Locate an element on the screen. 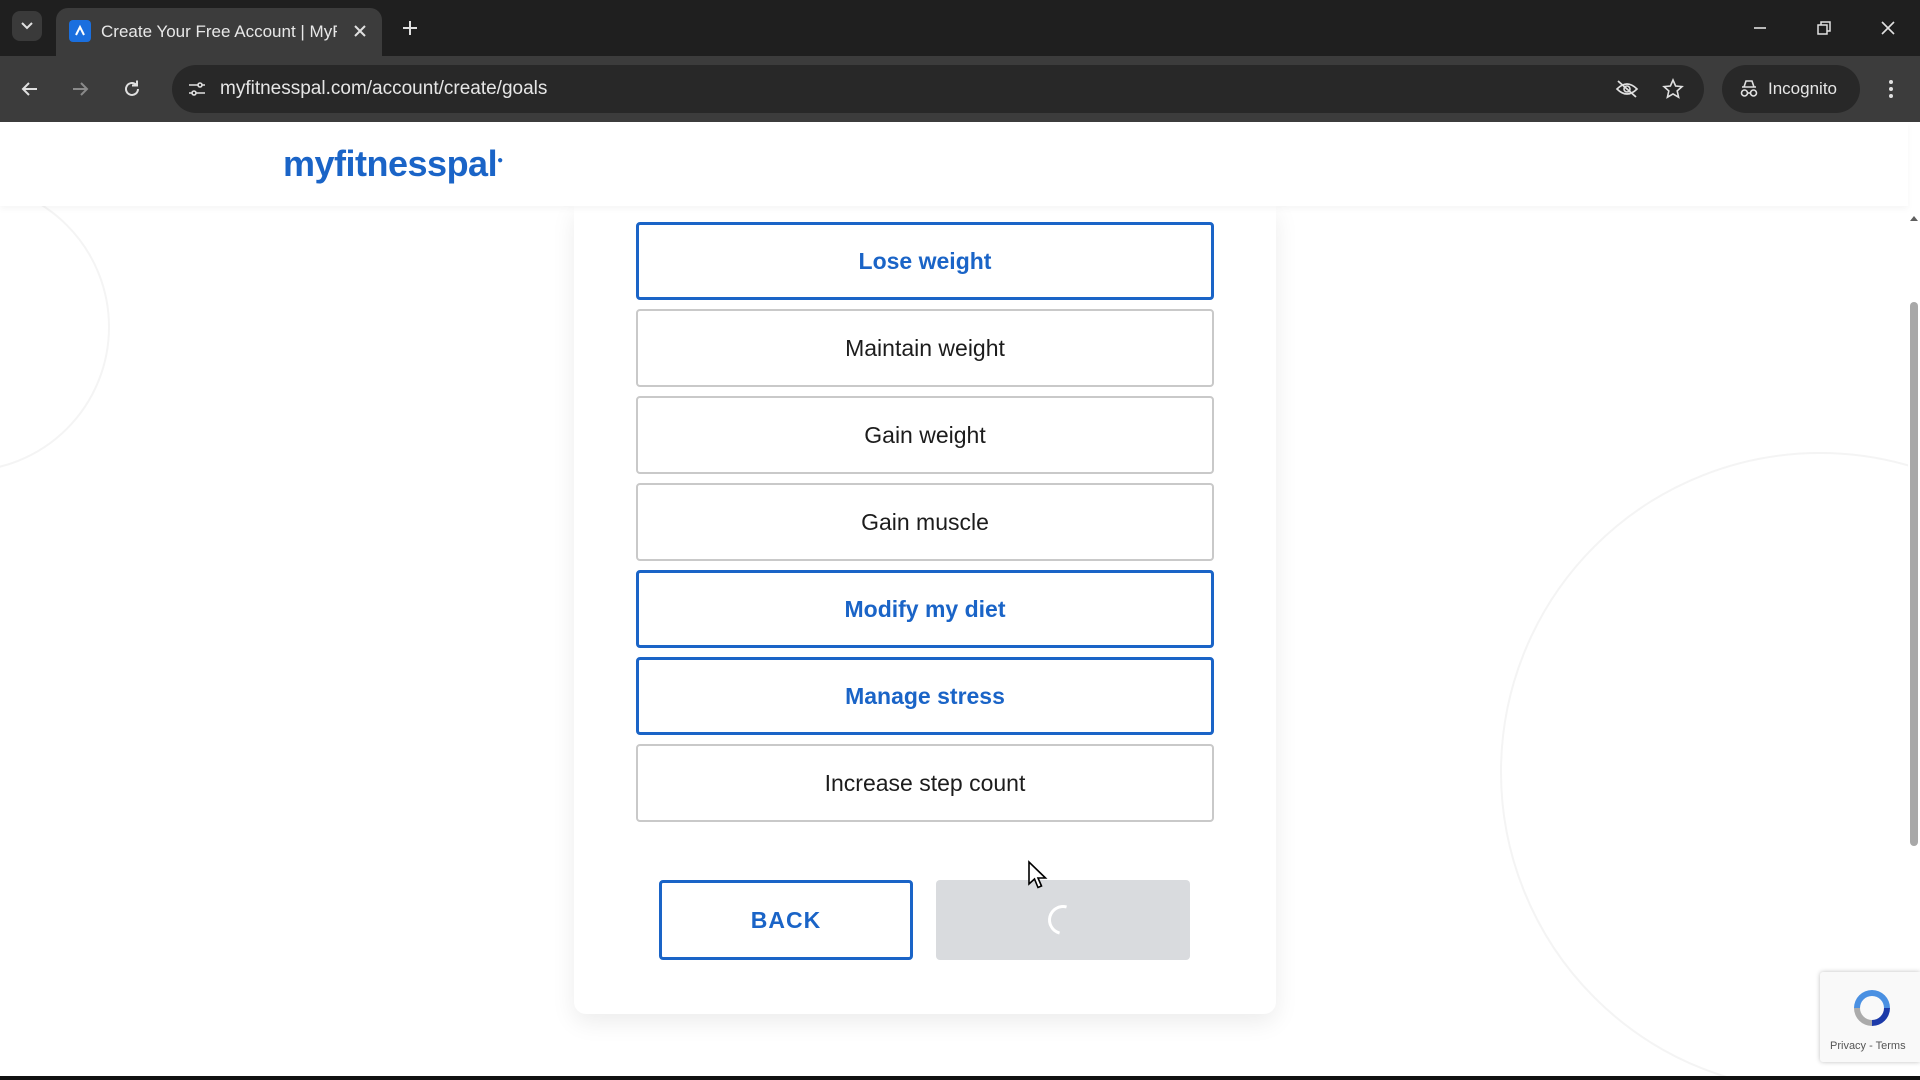 The height and width of the screenshot is (1080, 1920). restore-window-icon is located at coordinates (1824, 28).